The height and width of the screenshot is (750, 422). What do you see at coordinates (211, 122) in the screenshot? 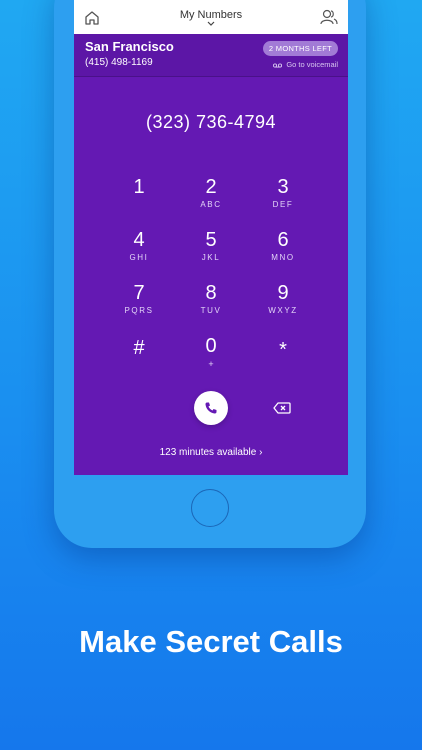
I see `dialed-number: (323) 736-4794` at bounding box center [211, 122].